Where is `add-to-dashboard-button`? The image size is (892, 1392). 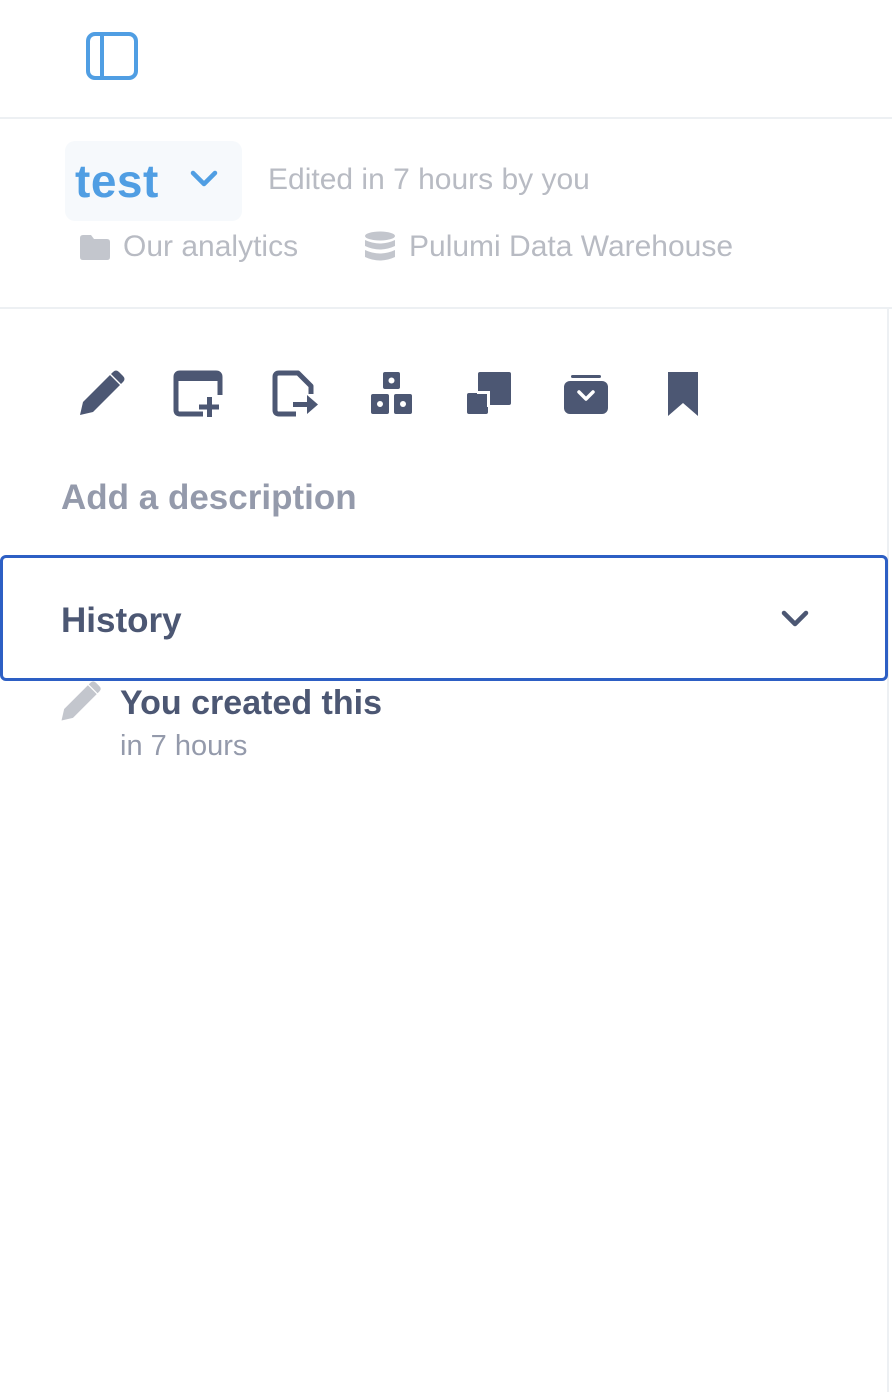
add-to-dashboard-button is located at coordinates (205, 394).